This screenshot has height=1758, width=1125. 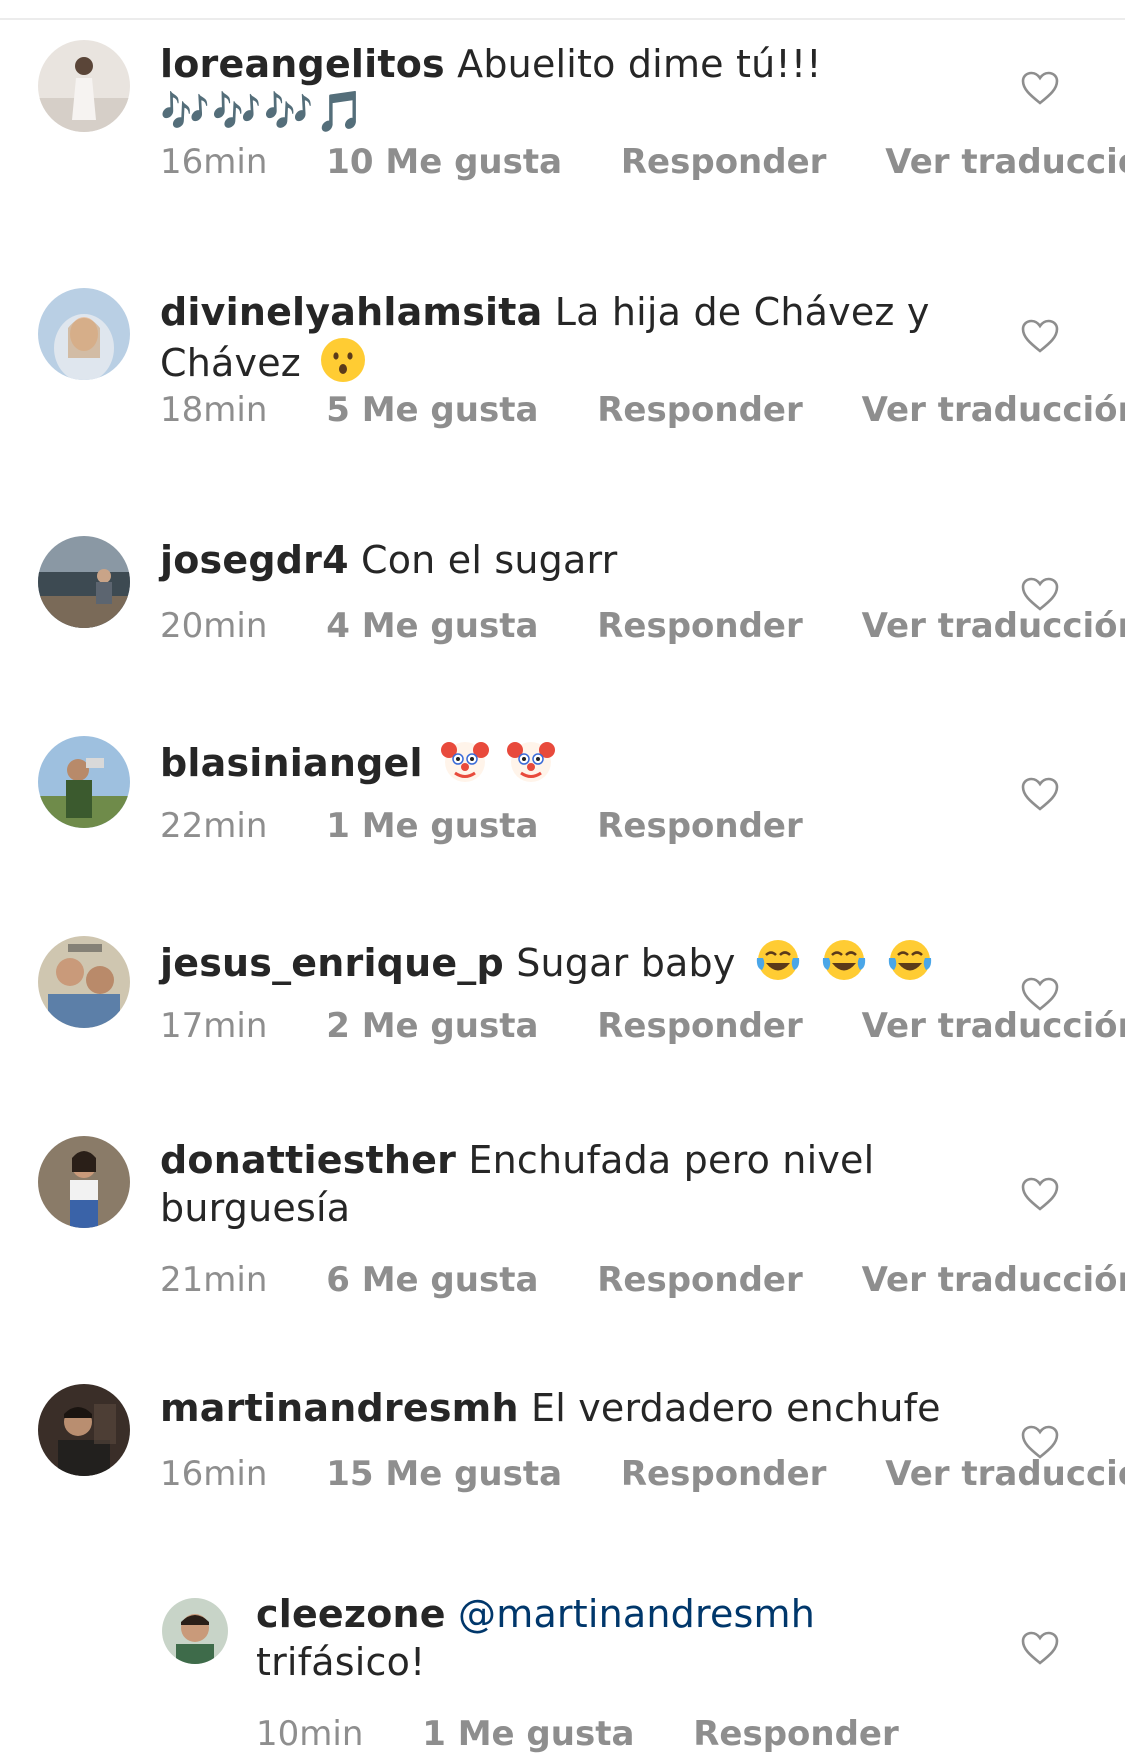 I want to click on comment-text: martinandresmh El verdadero enchufe, so click(x=580, y=1408).